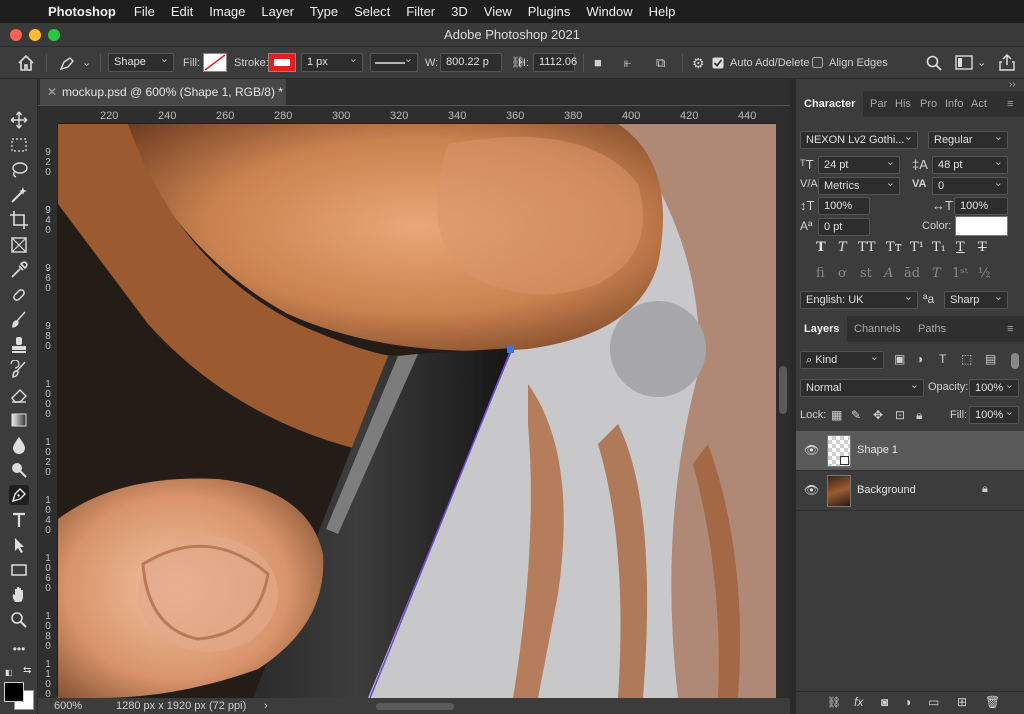  I want to click on panel-menu-icon: ≡, so click(1010, 104).